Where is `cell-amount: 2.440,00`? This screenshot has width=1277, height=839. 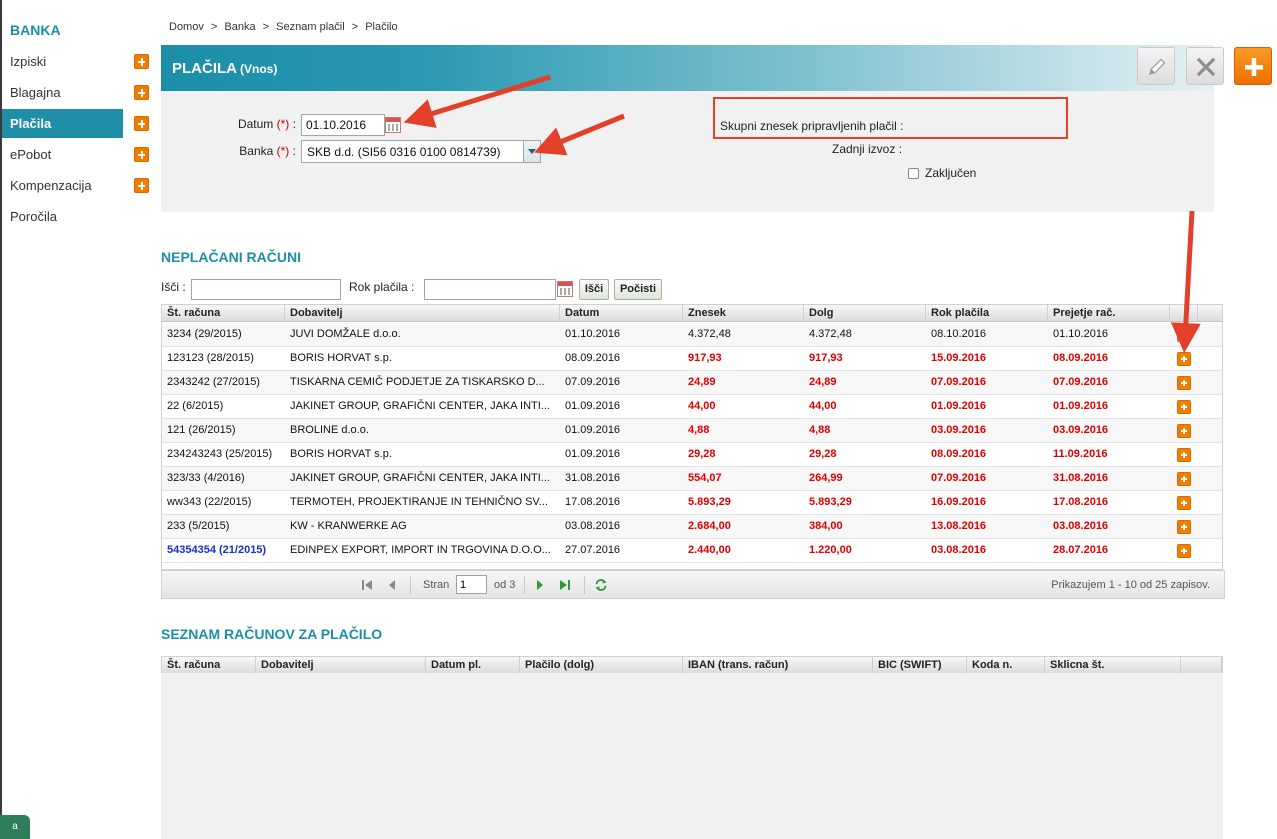 cell-amount: 2.440,00 is located at coordinates (709, 550).